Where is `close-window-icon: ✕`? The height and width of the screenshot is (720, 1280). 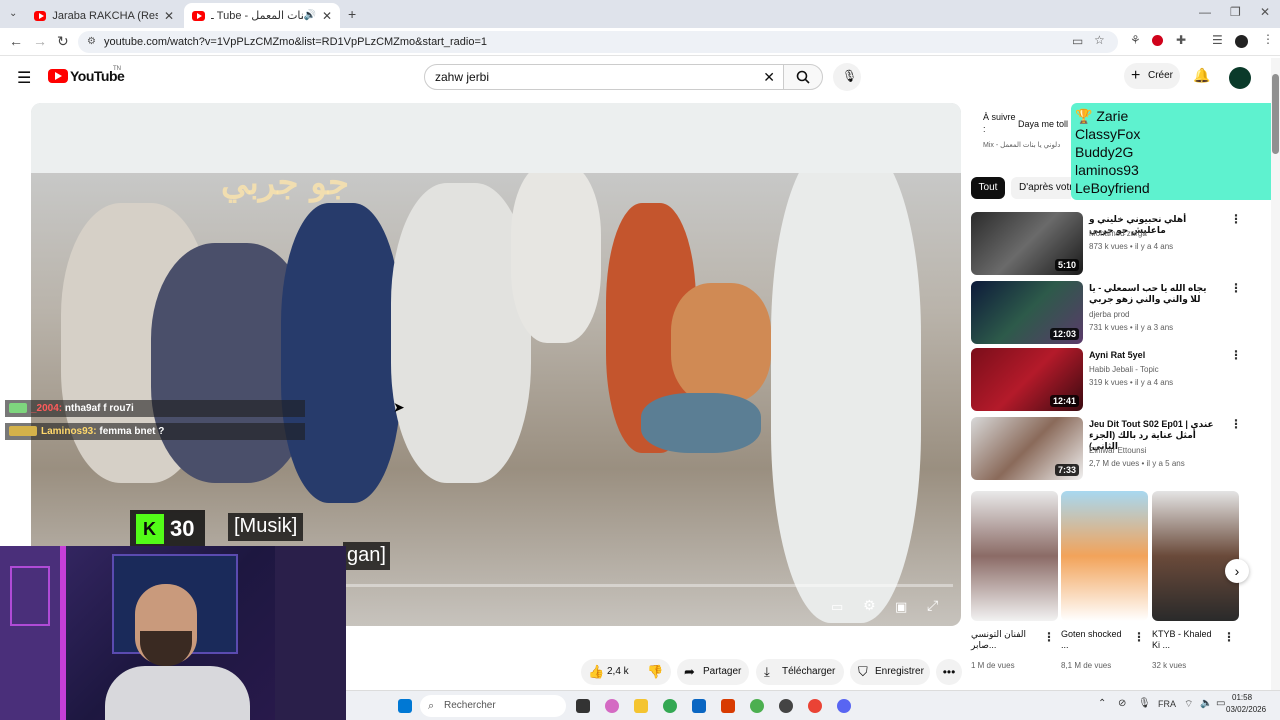
close-window-icon: ✕ is located at coordinates (1265, 12).